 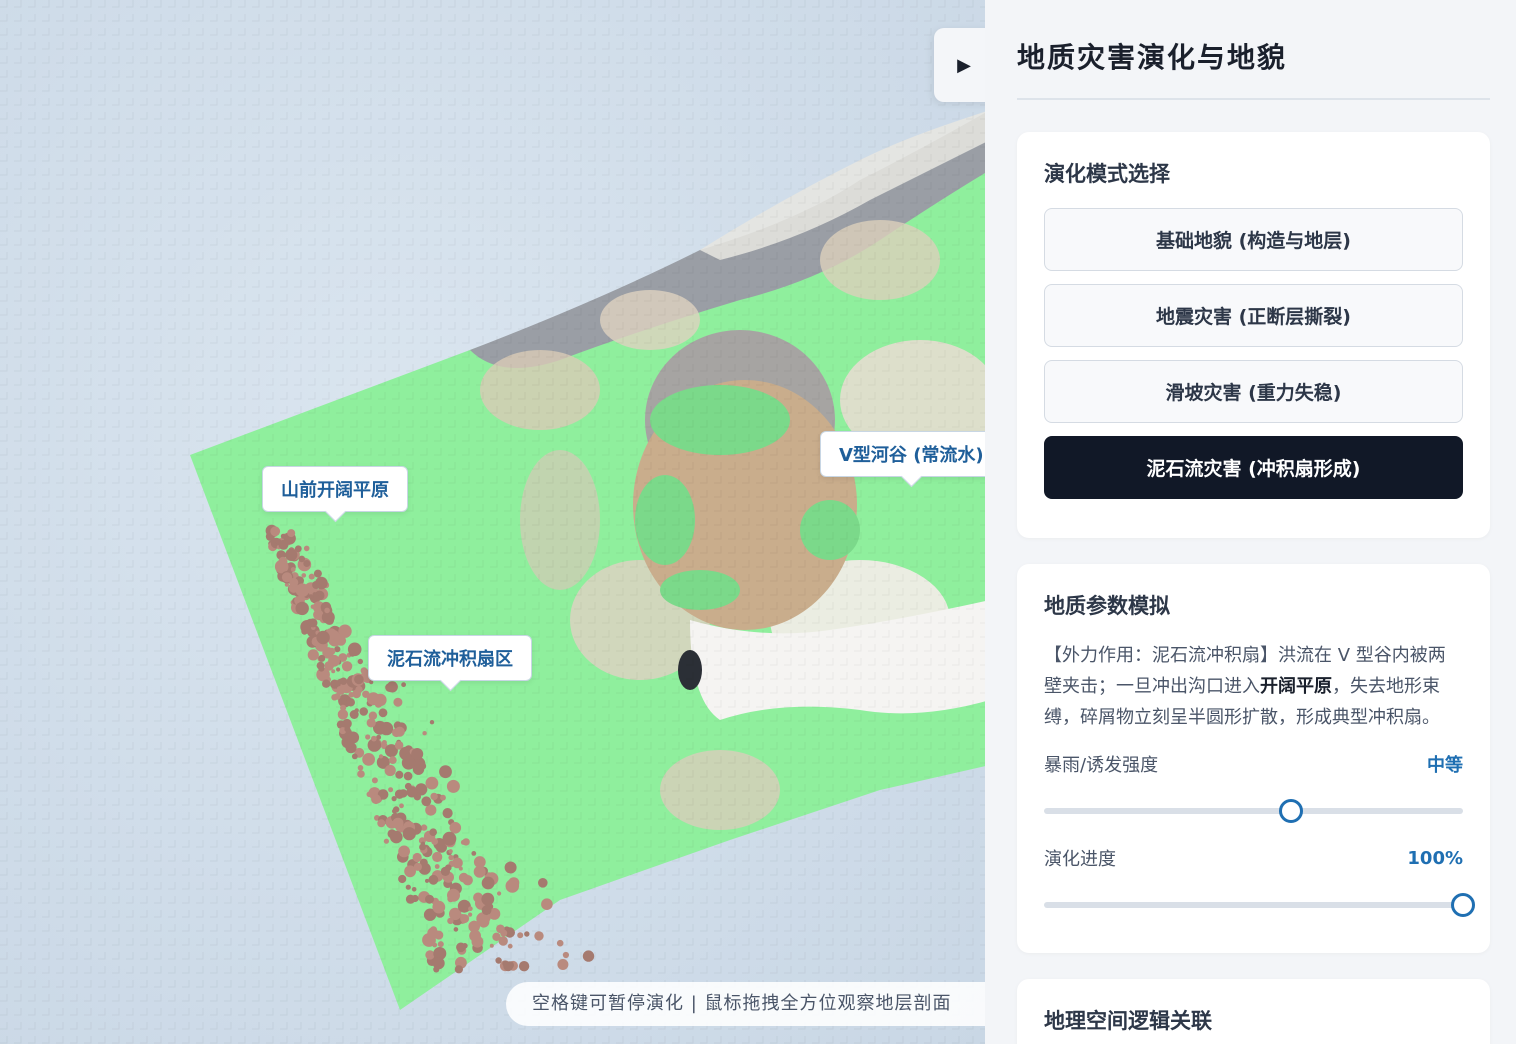 I want to click on mode-button-basic: 基础地貌 (构造与地层), so click(x=1253, y=239).